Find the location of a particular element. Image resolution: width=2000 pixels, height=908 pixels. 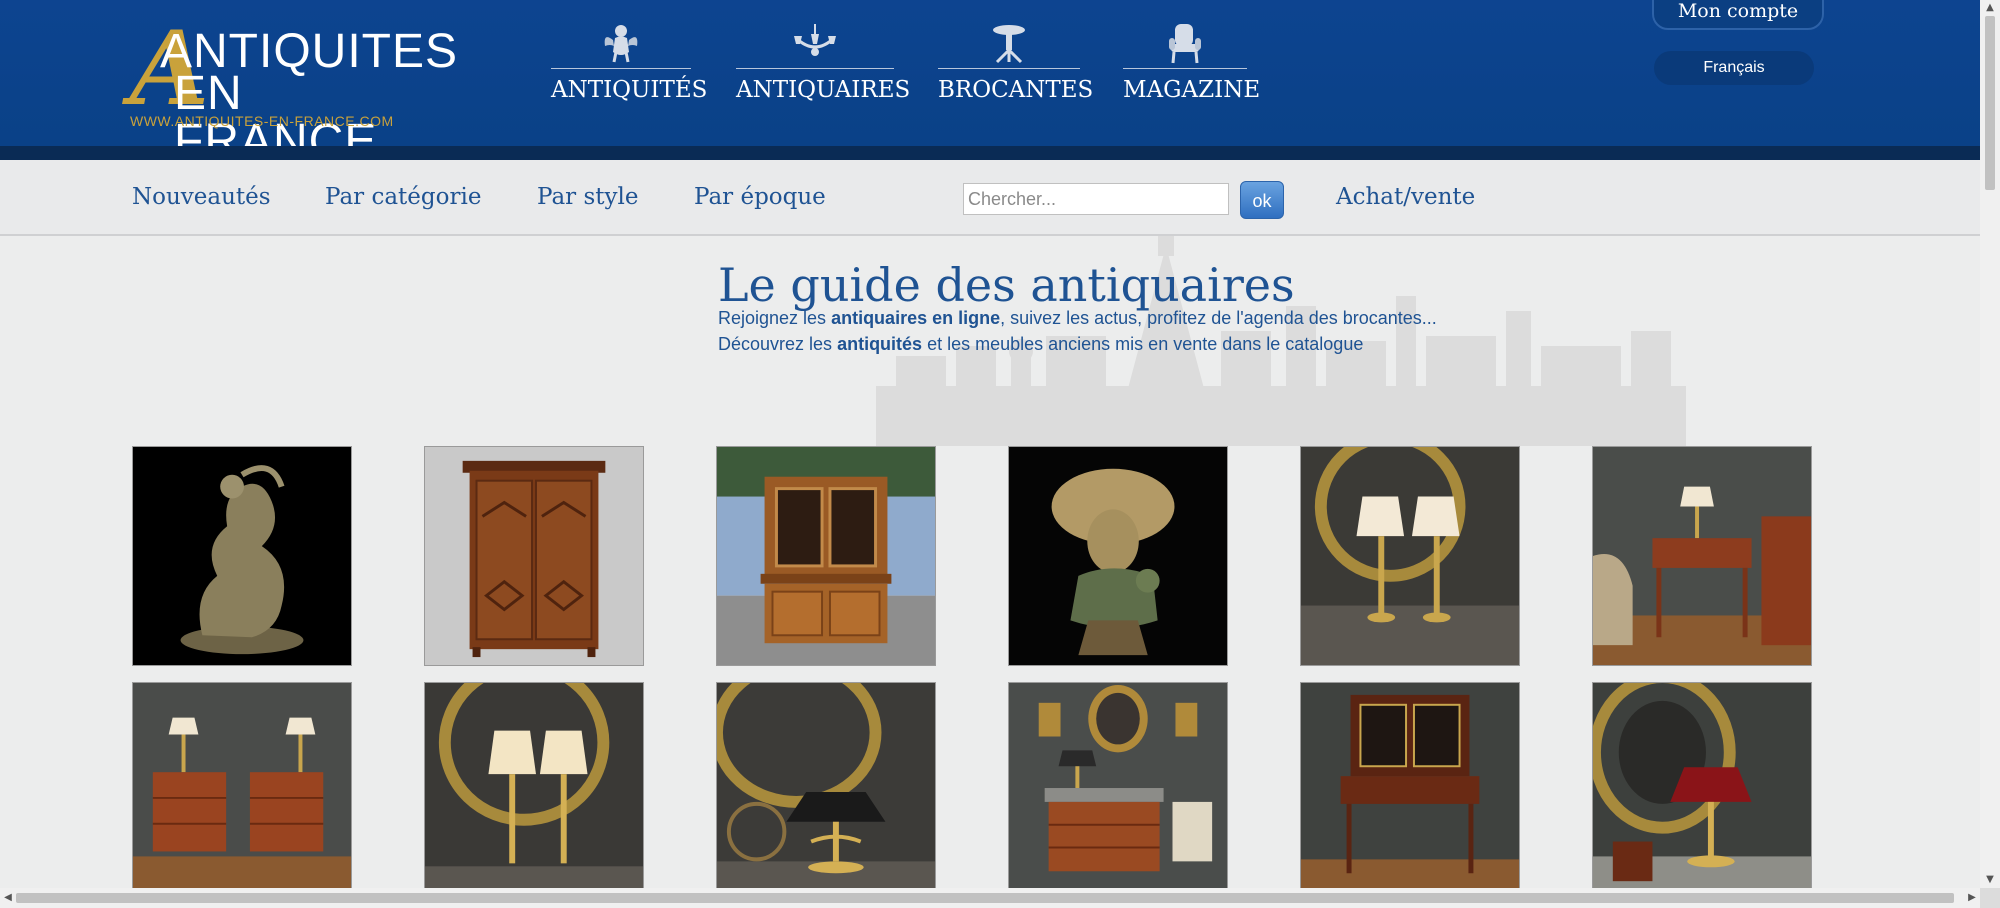

nav-label: MAGAZINE is located at coordinates (1192, 90).